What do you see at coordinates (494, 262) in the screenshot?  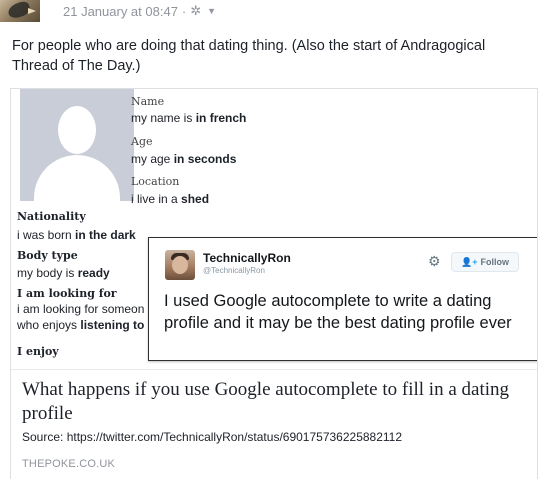 I see `follow-label: Follow` at bounding box center [494, 262].